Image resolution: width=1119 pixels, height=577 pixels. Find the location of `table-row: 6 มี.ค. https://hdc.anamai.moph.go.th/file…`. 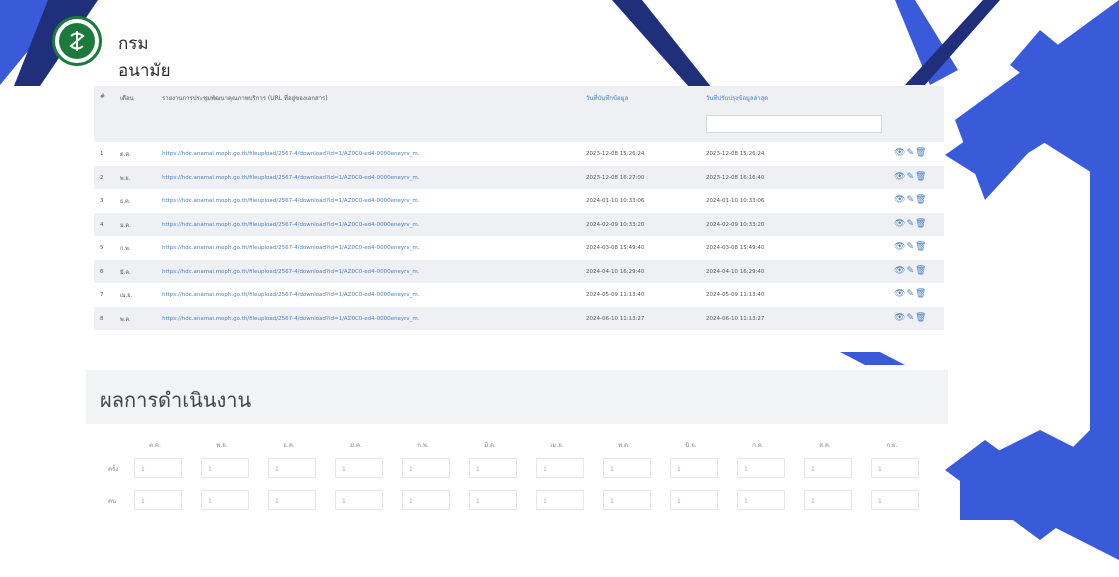

table-row: 6 มี.ค. https://hdc.anamai.moph.go.th/file… is located at coordinates (519, 271).